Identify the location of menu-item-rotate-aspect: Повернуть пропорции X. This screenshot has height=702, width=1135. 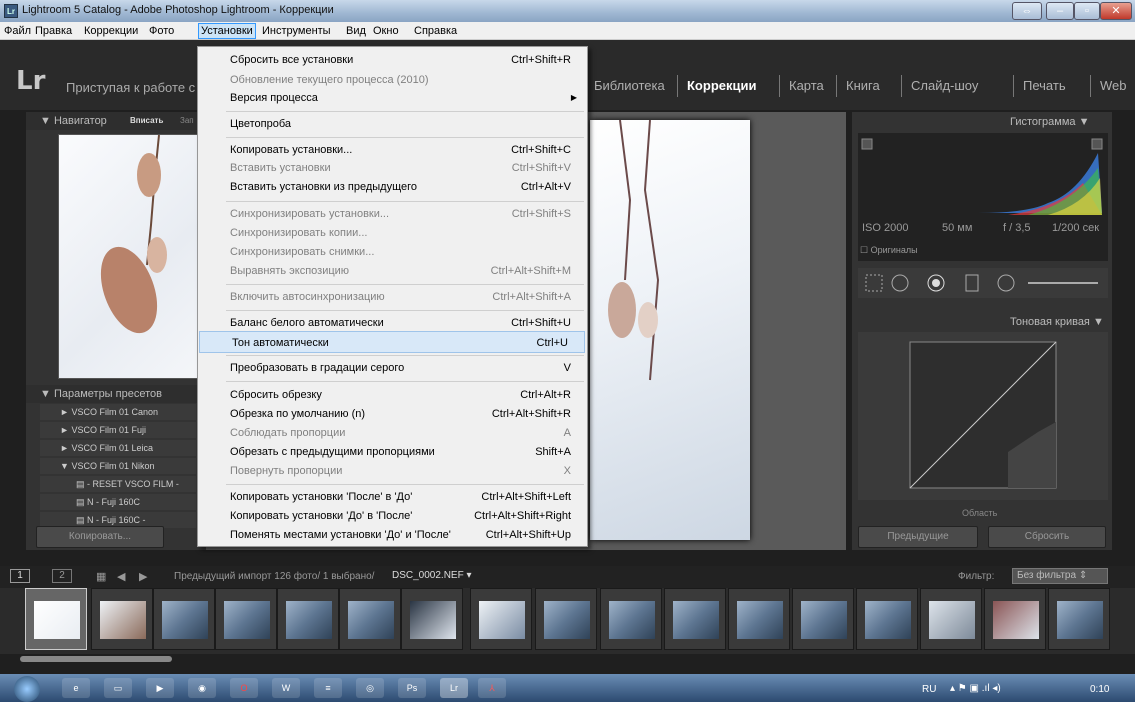
(392, 471).